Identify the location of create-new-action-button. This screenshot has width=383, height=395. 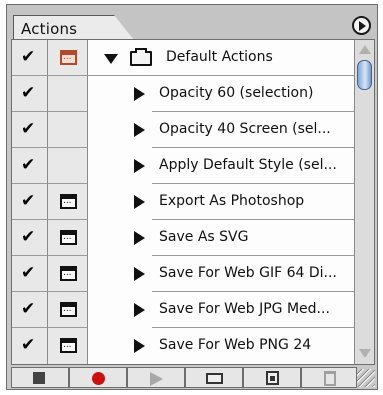
(272, 377).